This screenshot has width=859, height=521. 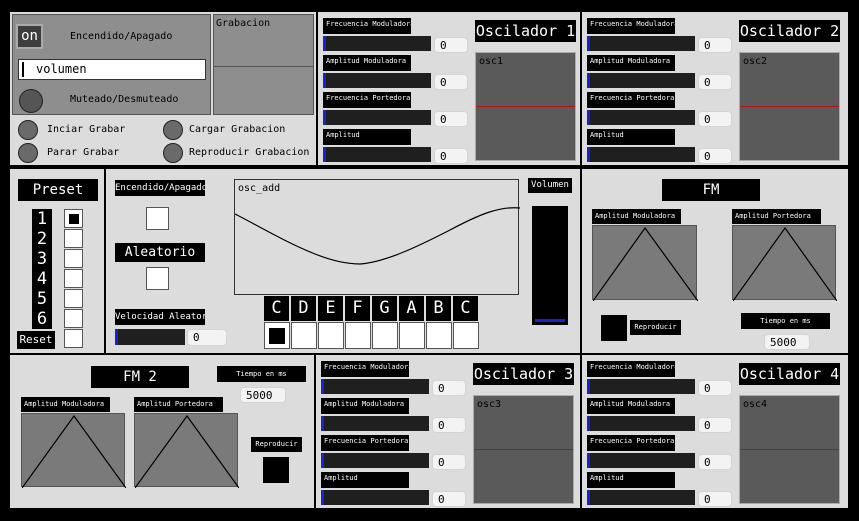 I want to click on osc3-scope-trace, so click(x=523, y=449).